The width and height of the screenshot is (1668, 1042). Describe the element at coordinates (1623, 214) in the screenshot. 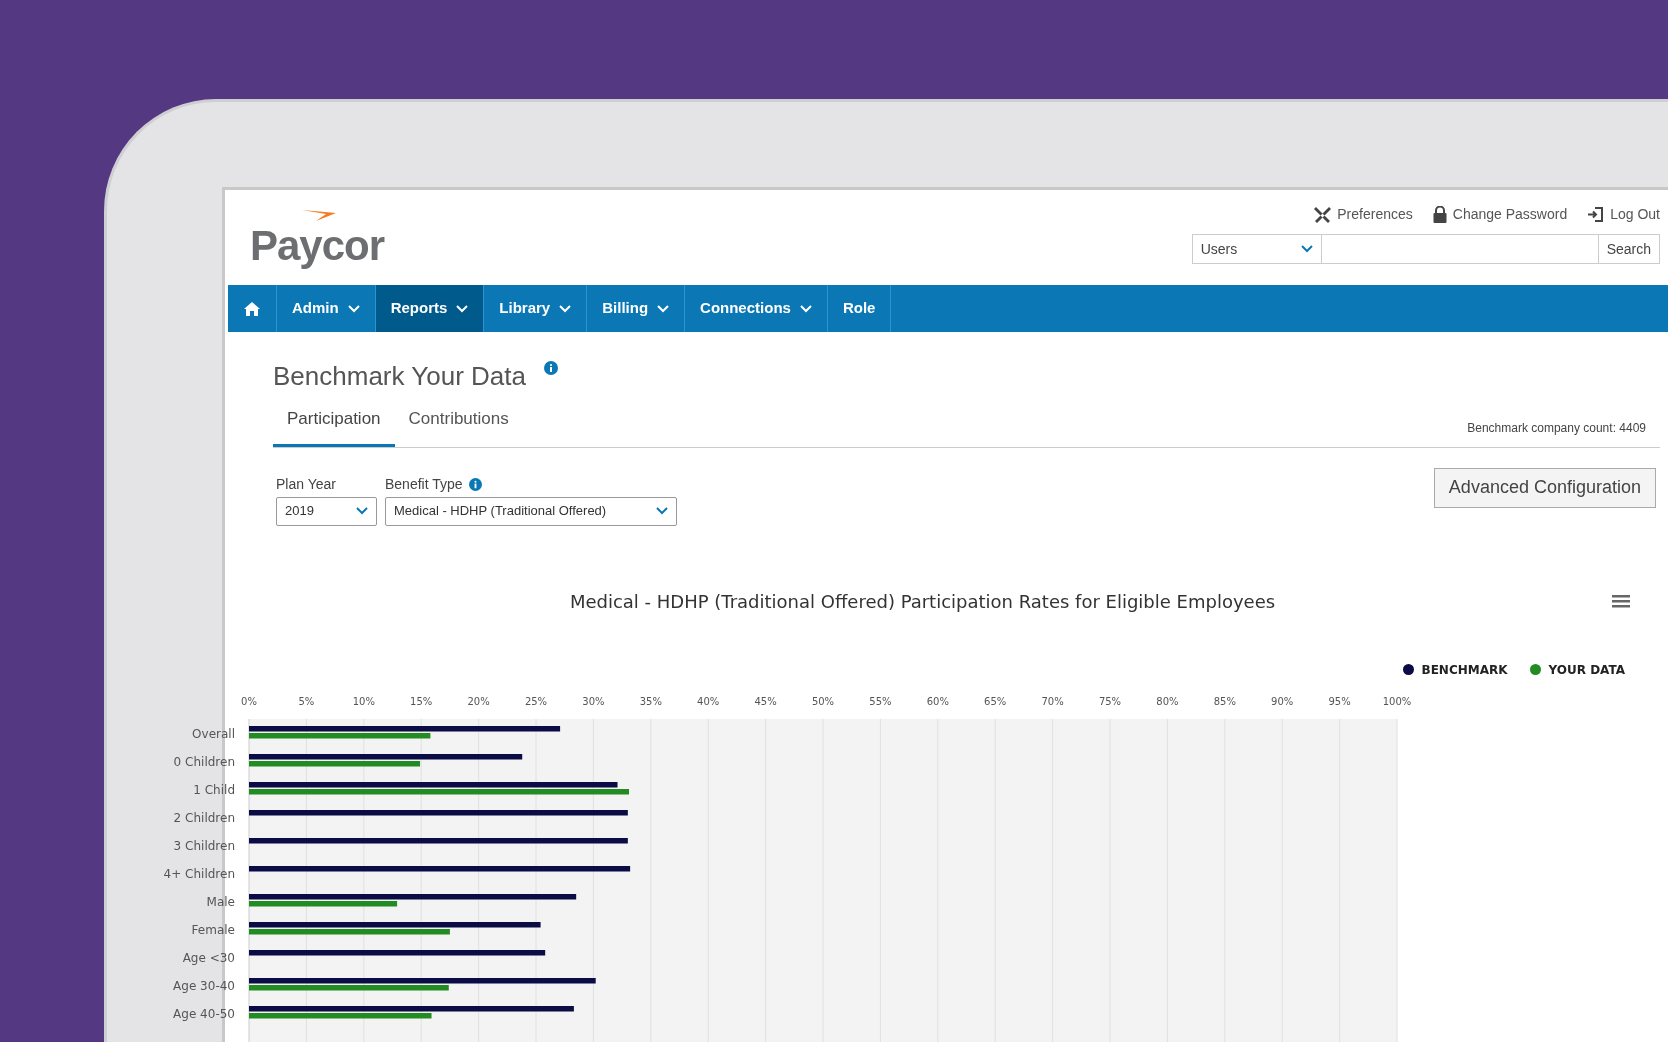

I see `header-link: Log Out` at that location.